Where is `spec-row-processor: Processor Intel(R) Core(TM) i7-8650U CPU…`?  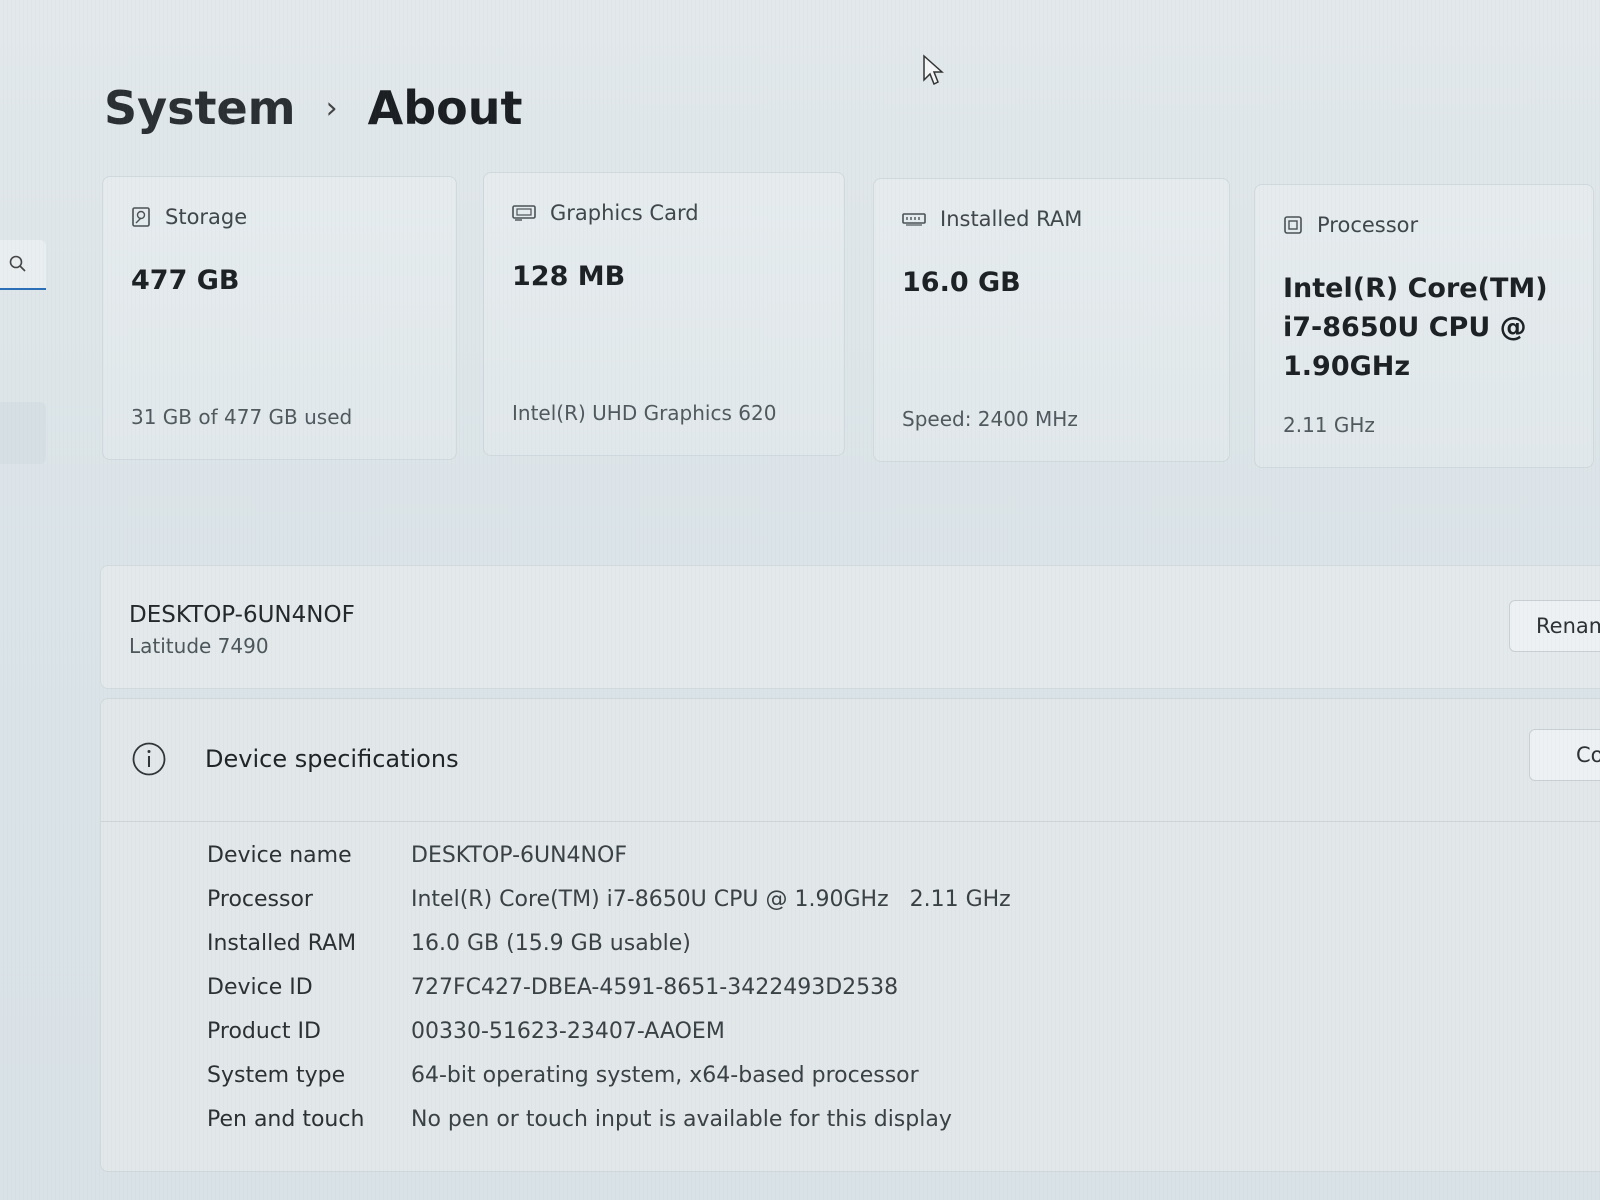 spec-row-processor: Processor Intel(R) Core(TM) i7-8650U CPU… is located at coordinates (609, 899).